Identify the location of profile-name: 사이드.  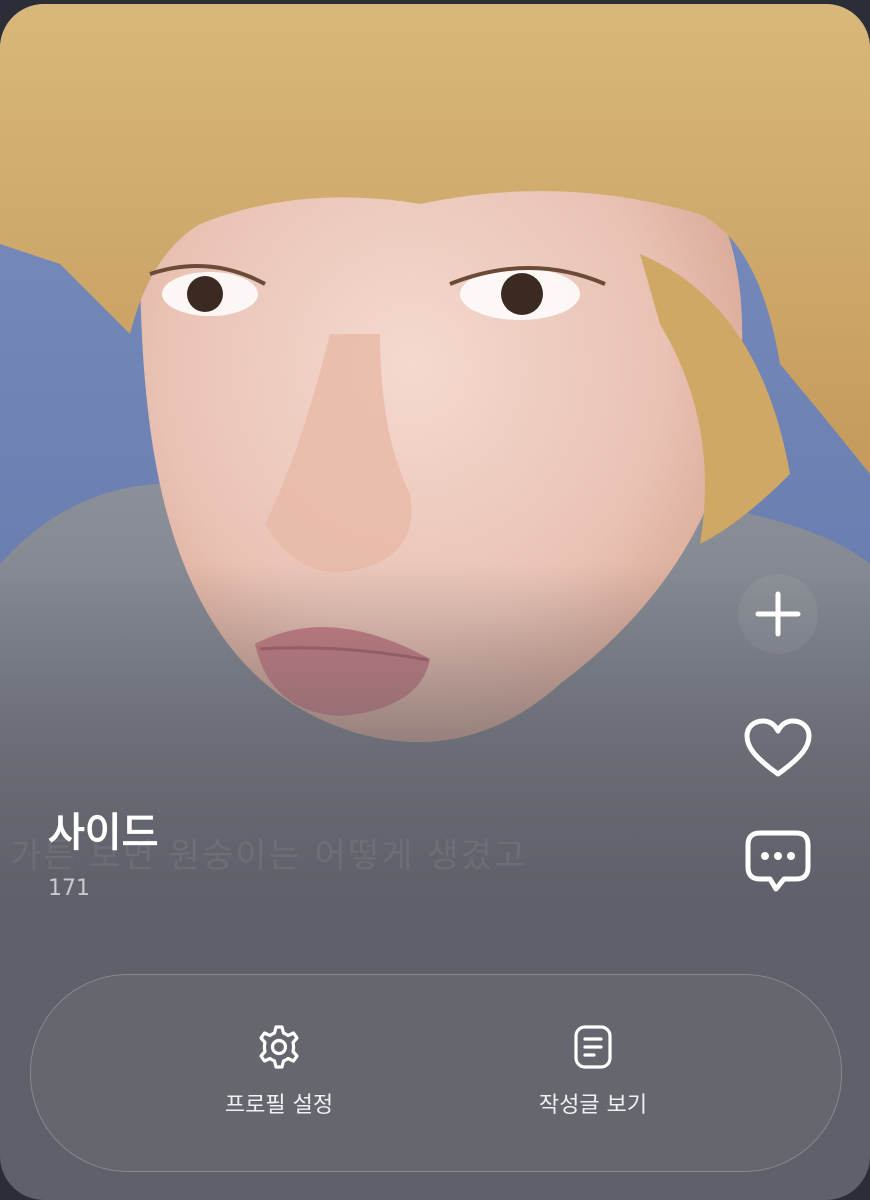
(103, 833).